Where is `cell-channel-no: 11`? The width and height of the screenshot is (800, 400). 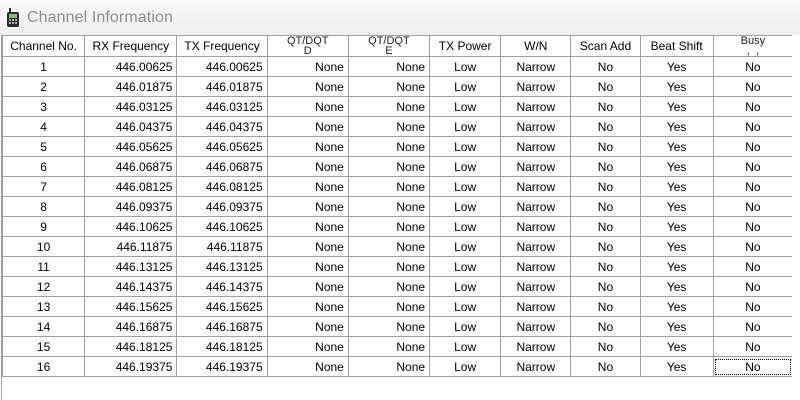
cell-channel-no: 11 is located at coordinates (44, 266).